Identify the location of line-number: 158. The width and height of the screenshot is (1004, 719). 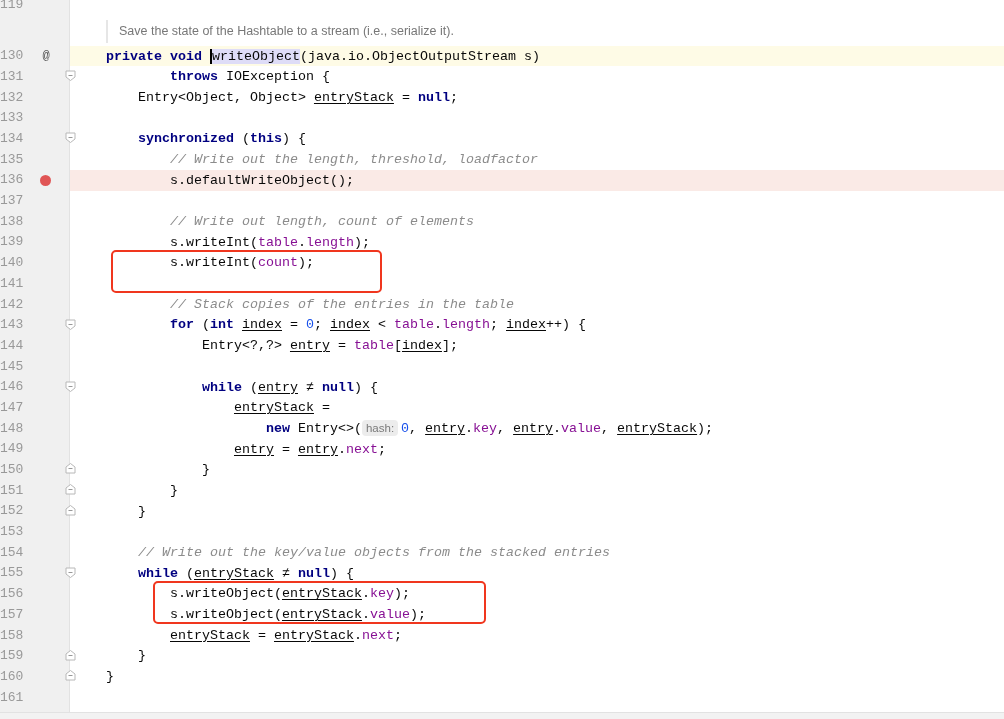
(12, 635).